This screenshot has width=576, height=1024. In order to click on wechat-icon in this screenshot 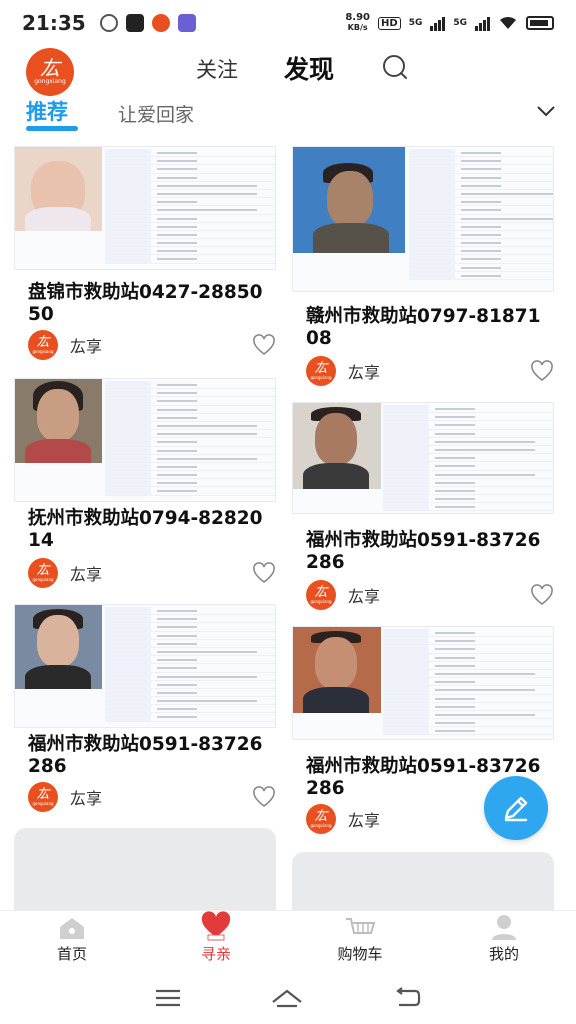, I will do `click(108, 23)`.